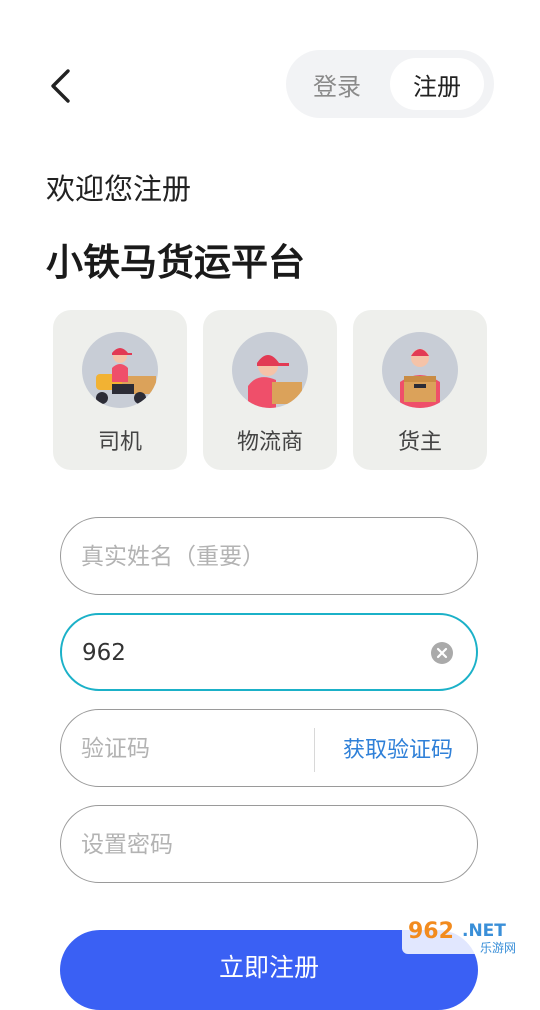  I want to click on driver-avatar-icon, so click(120, 370).